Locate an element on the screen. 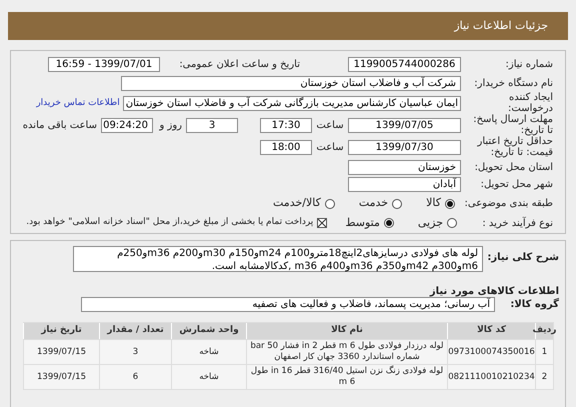 The image size is (576, 407). field-label: حداقل تاریخ اعتبار قیمت: تا تاریخ: is located at coordinates (514, 147).